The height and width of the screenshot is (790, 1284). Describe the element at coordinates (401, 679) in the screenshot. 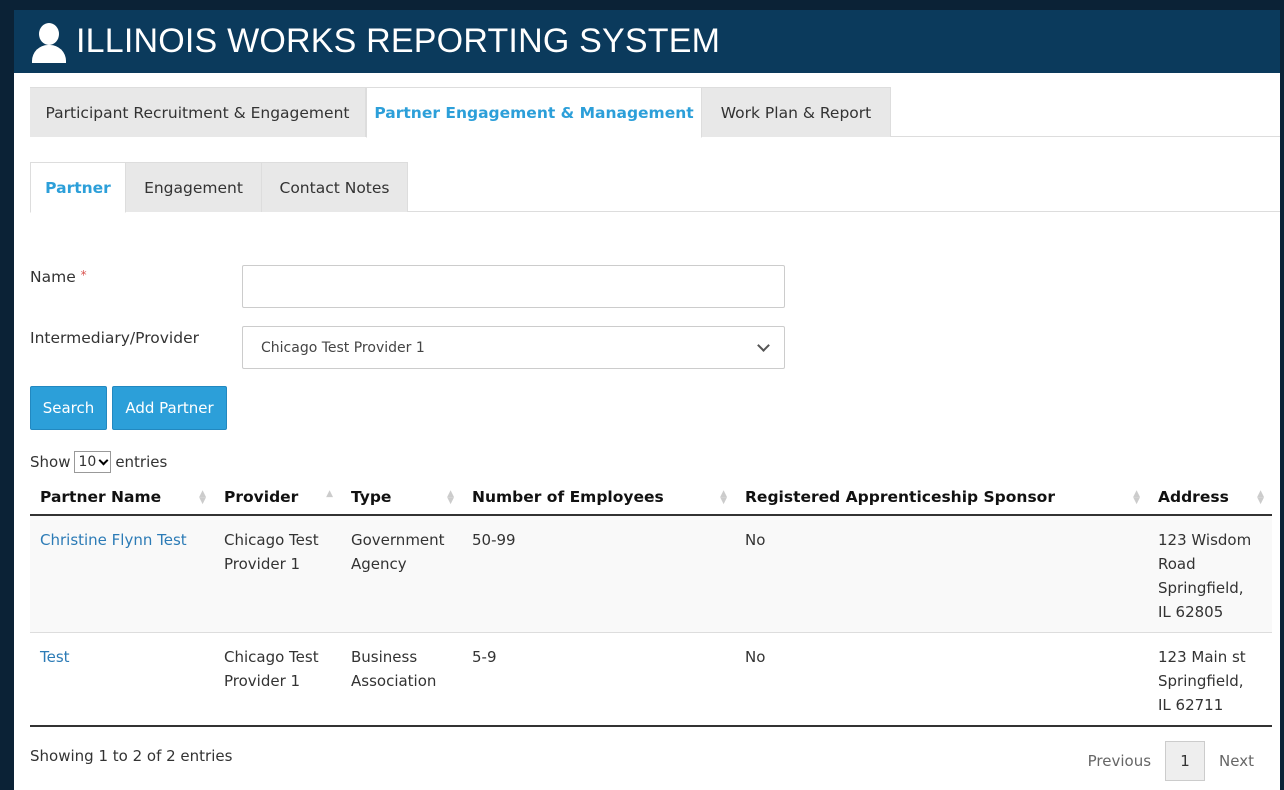

I see `type-cell: Business Association` at that location.